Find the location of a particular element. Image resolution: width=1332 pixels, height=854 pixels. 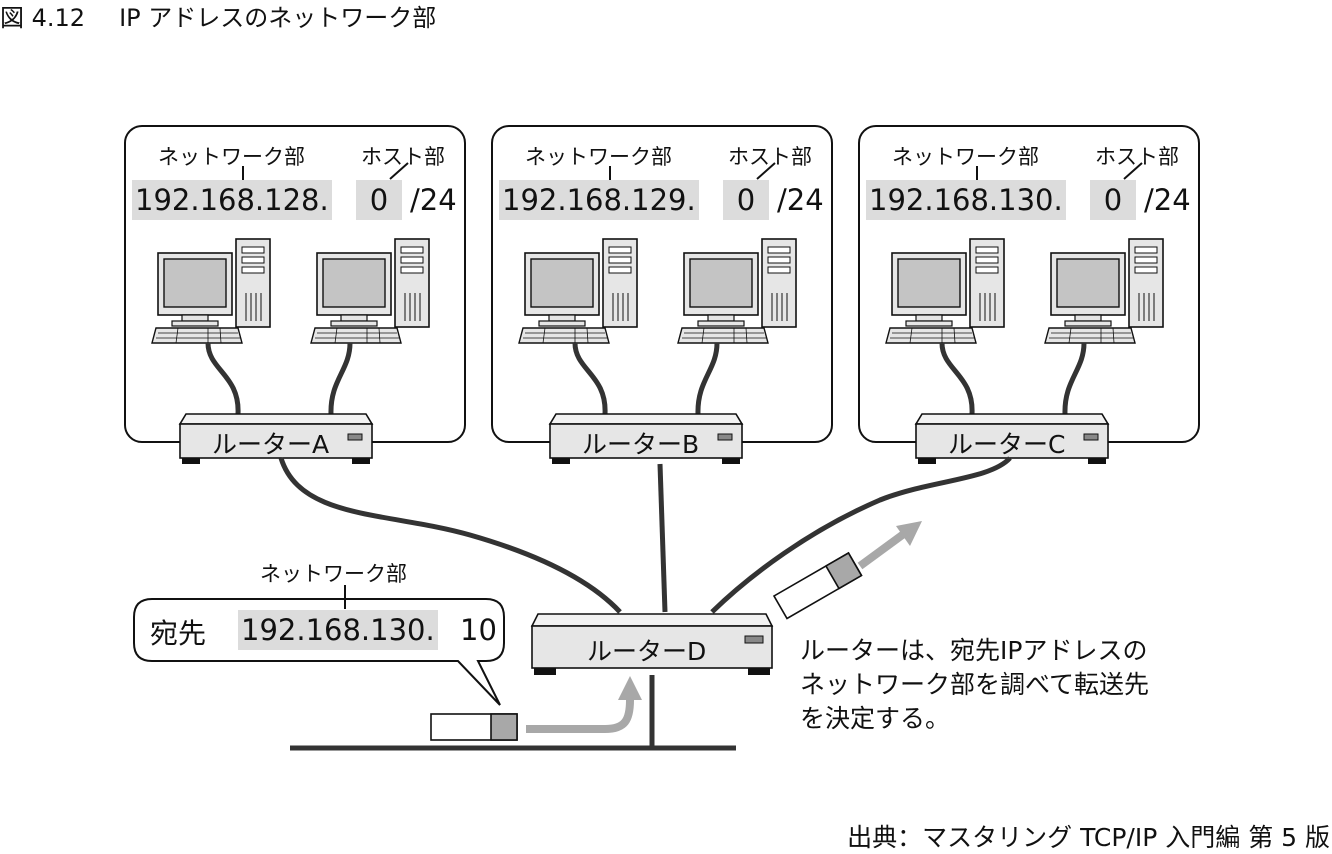

packet-ip-network: 192.168.130. is located at coordinates (338, 630).